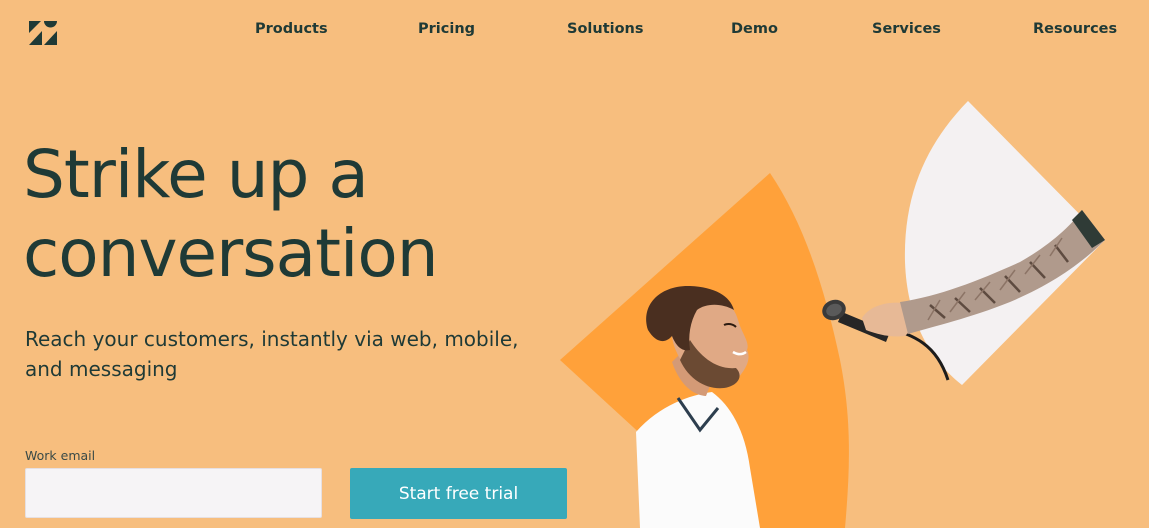 Image resolution: width=1149 pixels, height=528 pixels. I want to click on headline-line-2: conversation, so click(231, 253).